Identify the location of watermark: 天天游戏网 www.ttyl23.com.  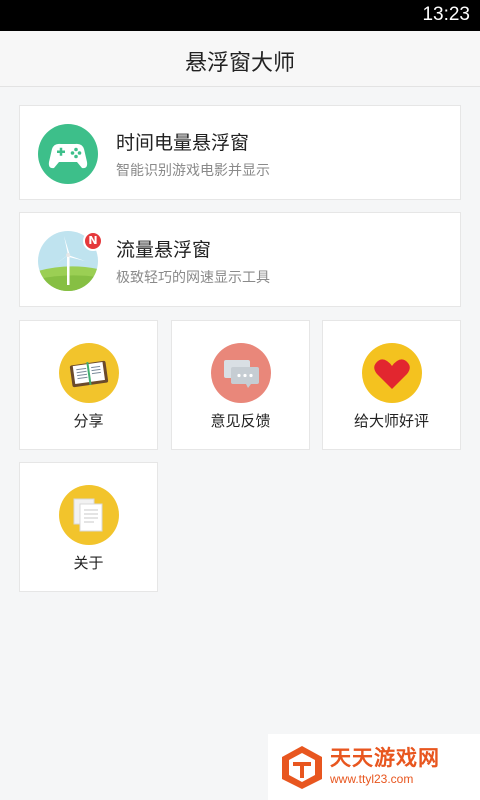
(374, 767).